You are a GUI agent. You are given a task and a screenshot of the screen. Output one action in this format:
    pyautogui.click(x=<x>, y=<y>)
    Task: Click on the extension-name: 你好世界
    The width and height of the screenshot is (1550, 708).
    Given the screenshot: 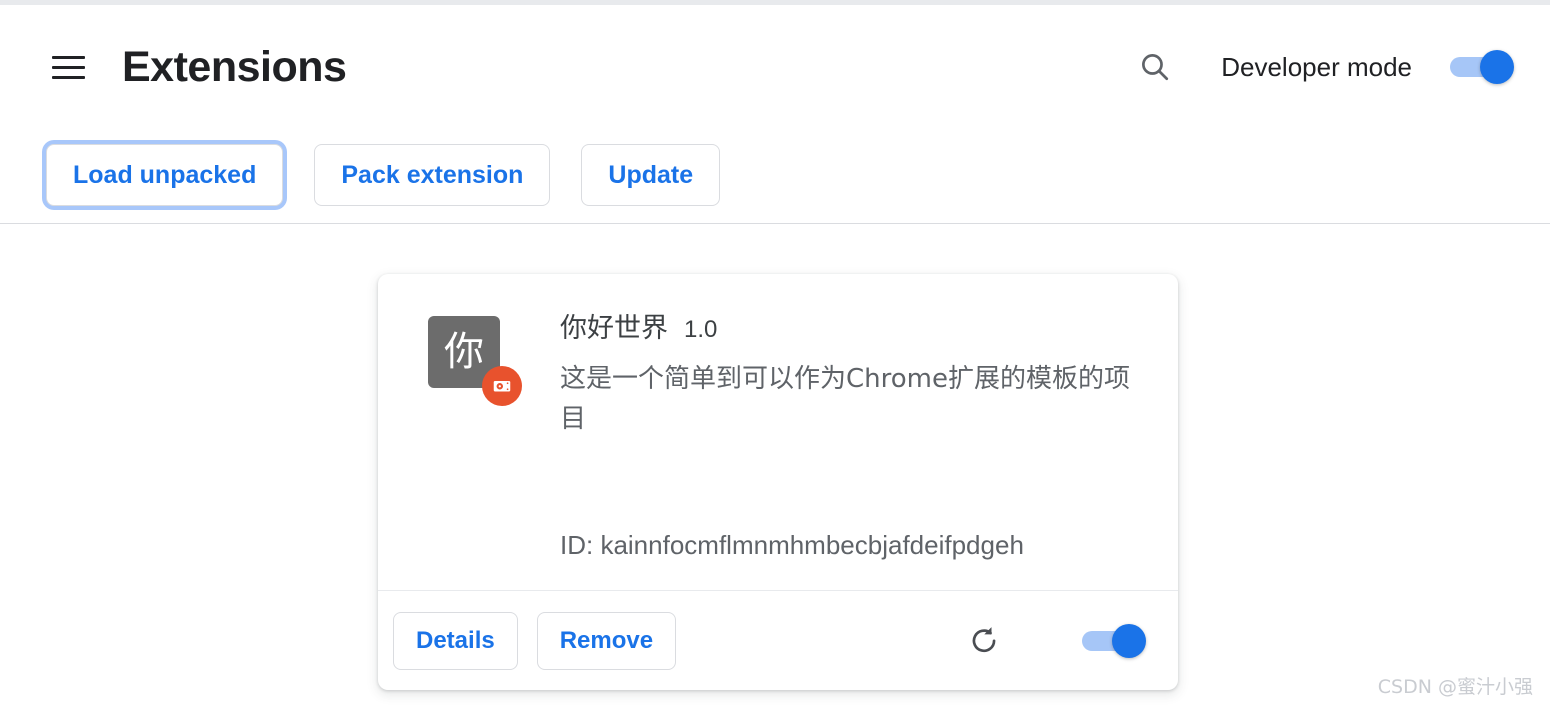 What is the action you would take?
    pyautogui.click(x=614, y=328)
    